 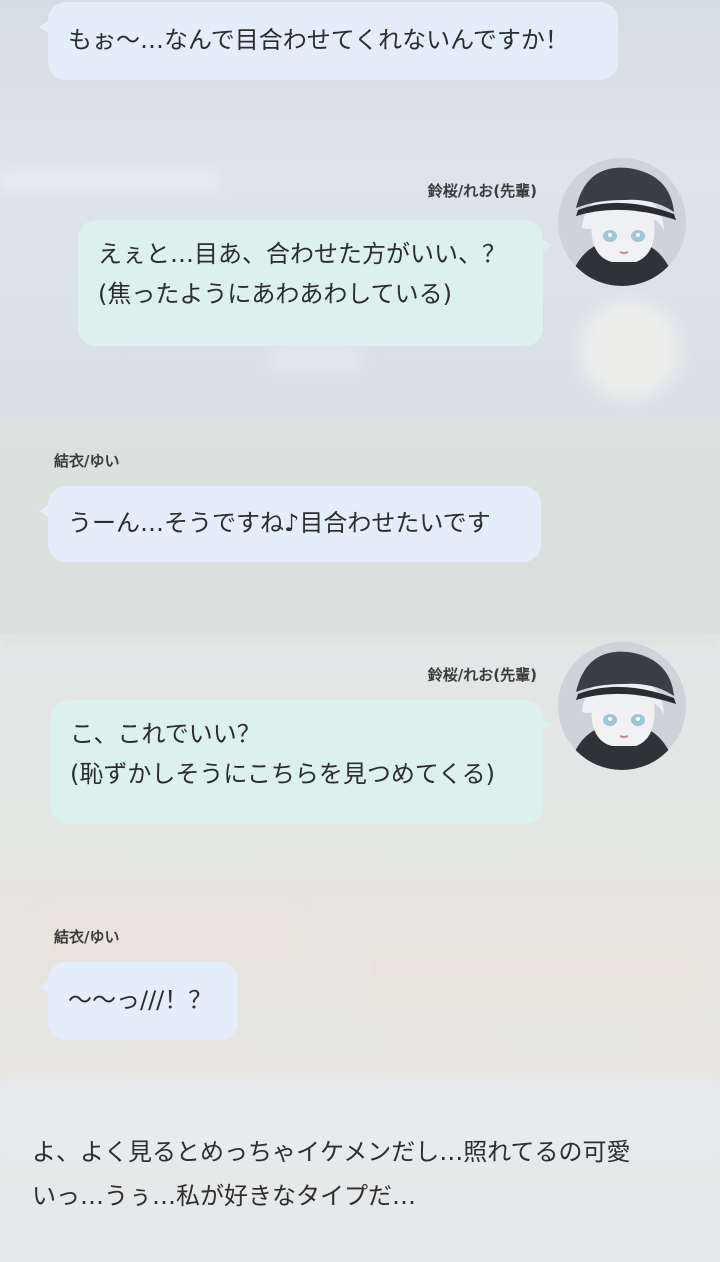 I want to click on chat-bubble-left: もぉ〜…なんで目合わせてくれないんですか！, so click(x=328, y=41).